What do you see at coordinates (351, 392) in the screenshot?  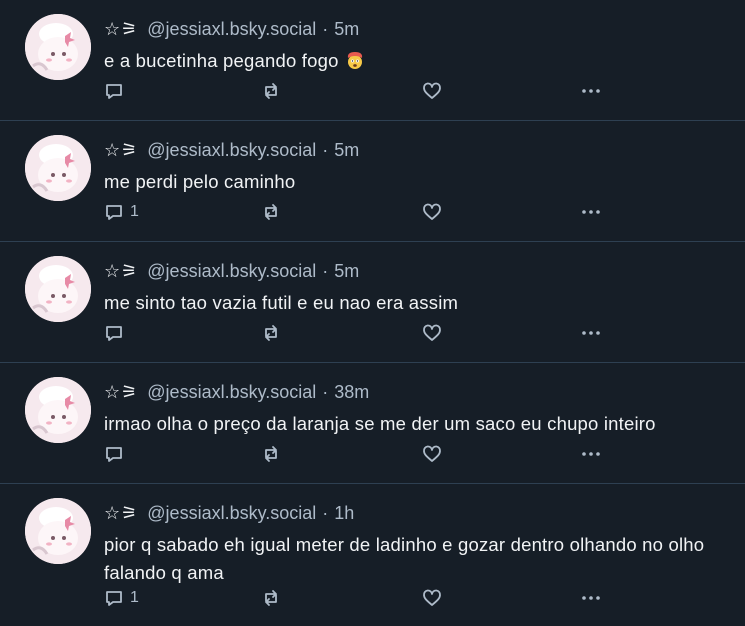 I see `timestamp: 38m` at bounding box center [351, 392].